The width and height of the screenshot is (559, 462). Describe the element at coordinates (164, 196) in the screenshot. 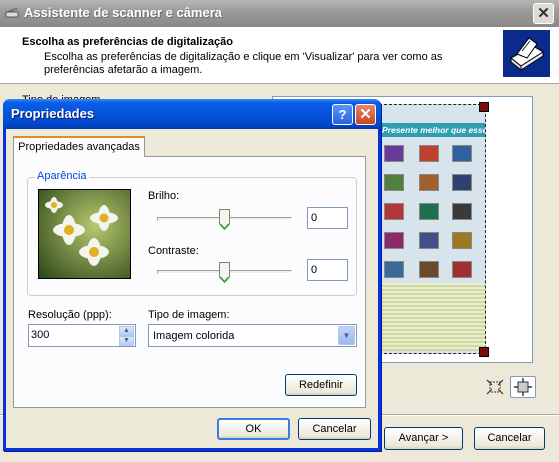

I see `brightness-label: Brilho:` at that location.